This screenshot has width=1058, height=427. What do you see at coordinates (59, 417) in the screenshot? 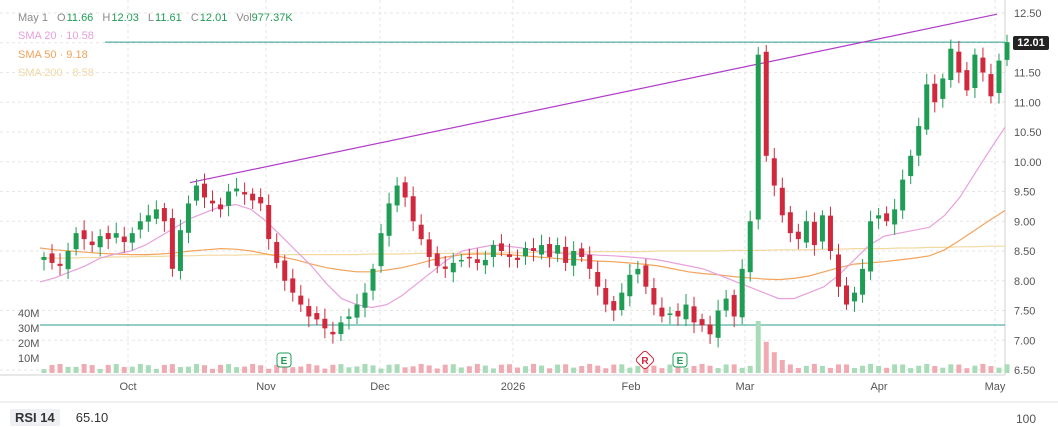
I see `rsi-panel: RSI 14 65.10` at bounding box center [59, 417].